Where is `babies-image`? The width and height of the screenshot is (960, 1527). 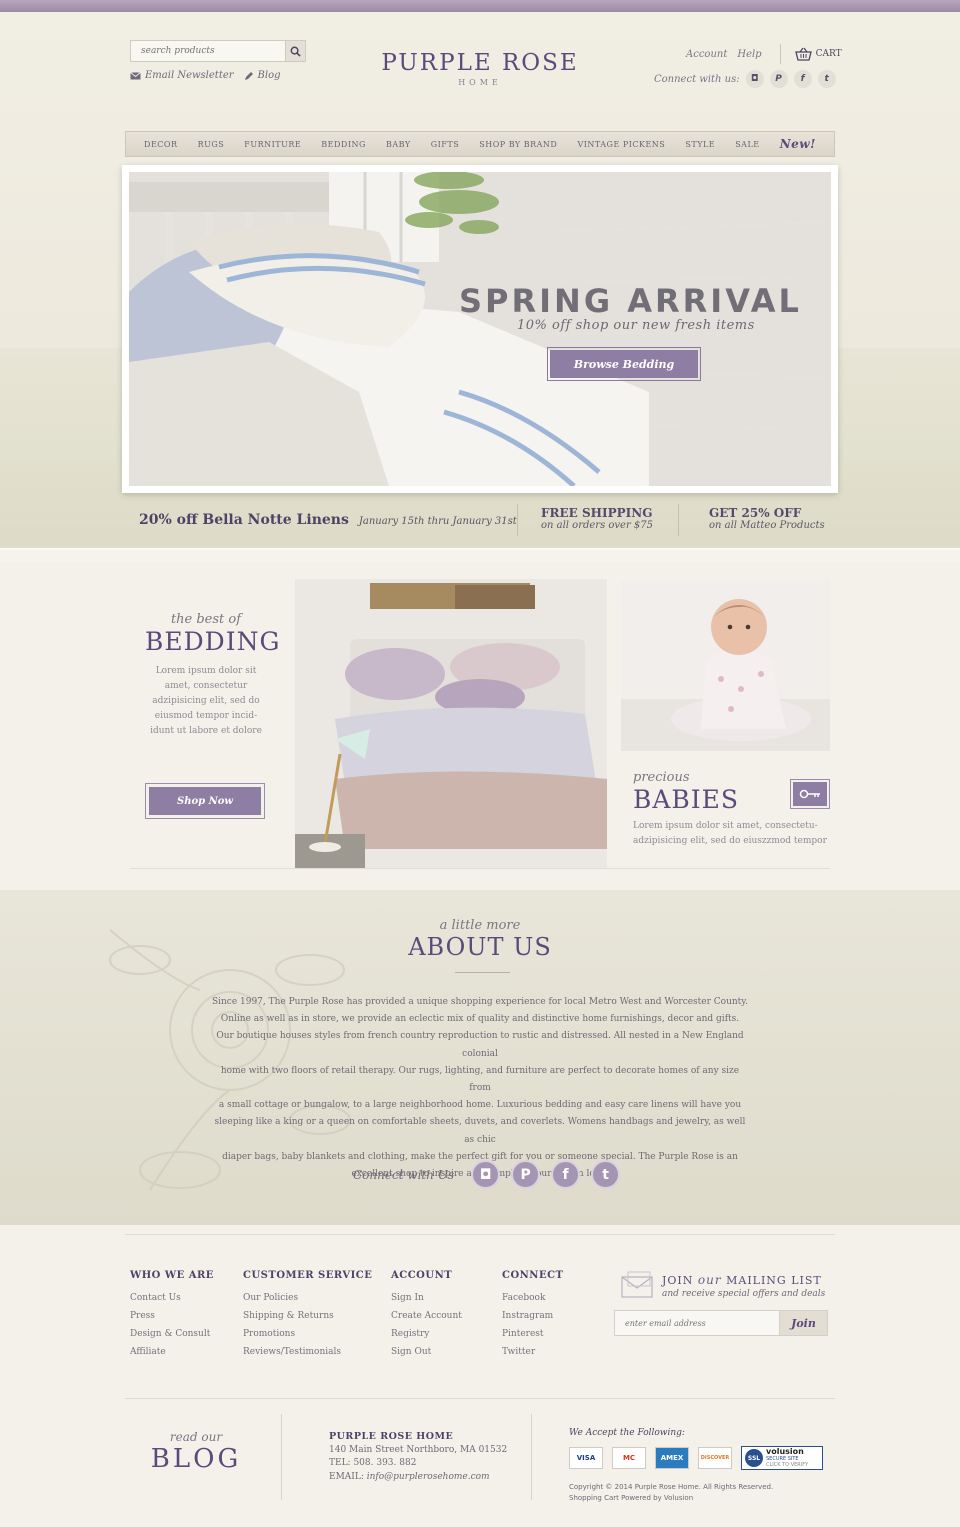 babies-image is located at coordinates (725, 665).